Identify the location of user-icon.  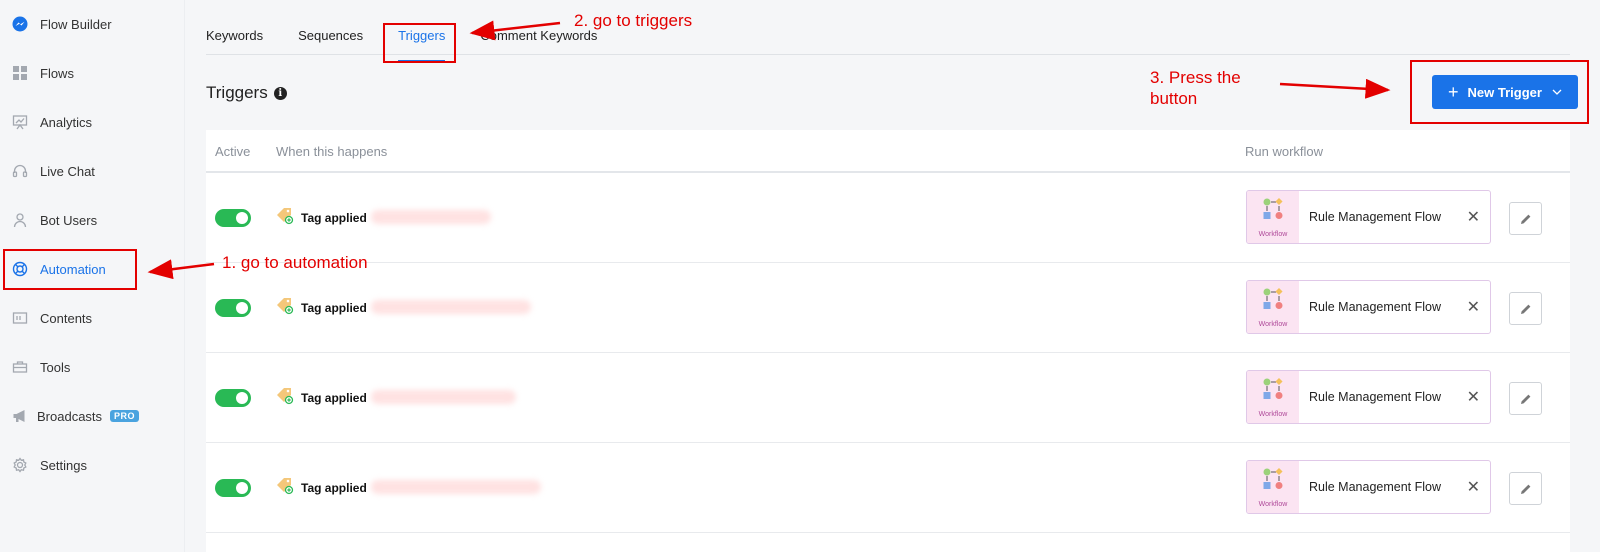
(20, 220).